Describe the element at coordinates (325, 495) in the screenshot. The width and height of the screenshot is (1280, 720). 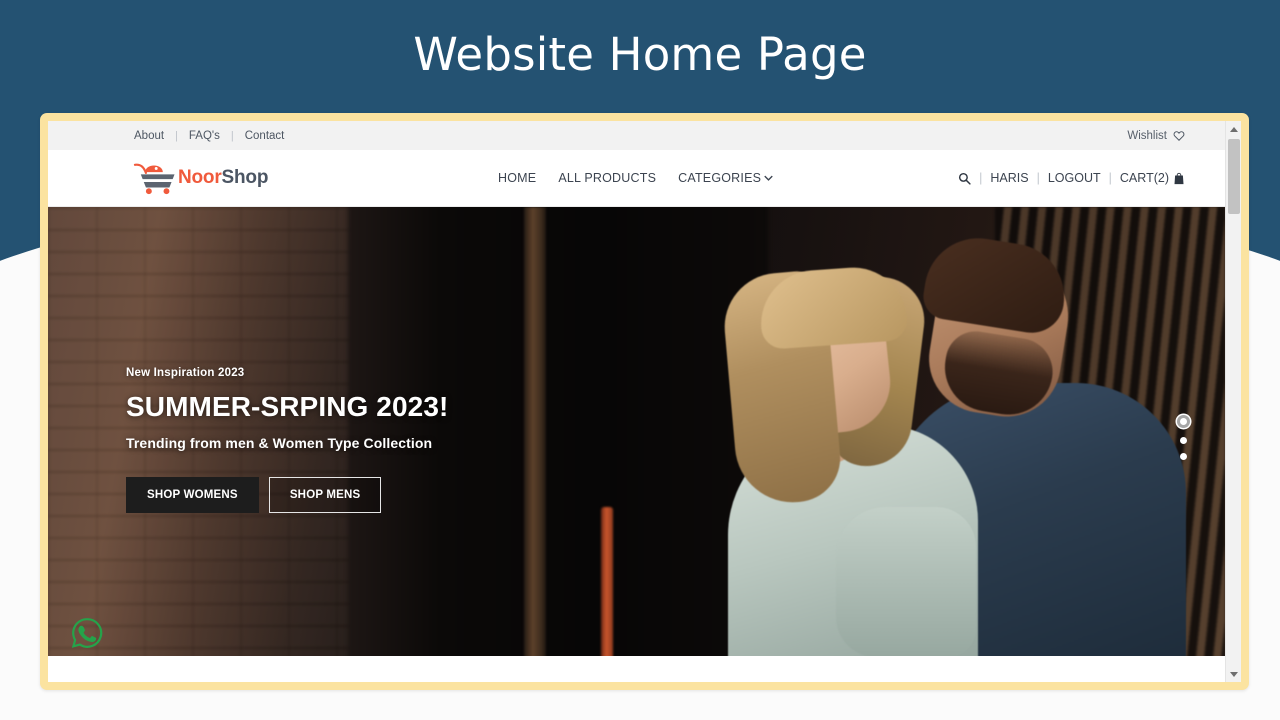
I see `shop-mens-button: SHOP MENS` at that location.